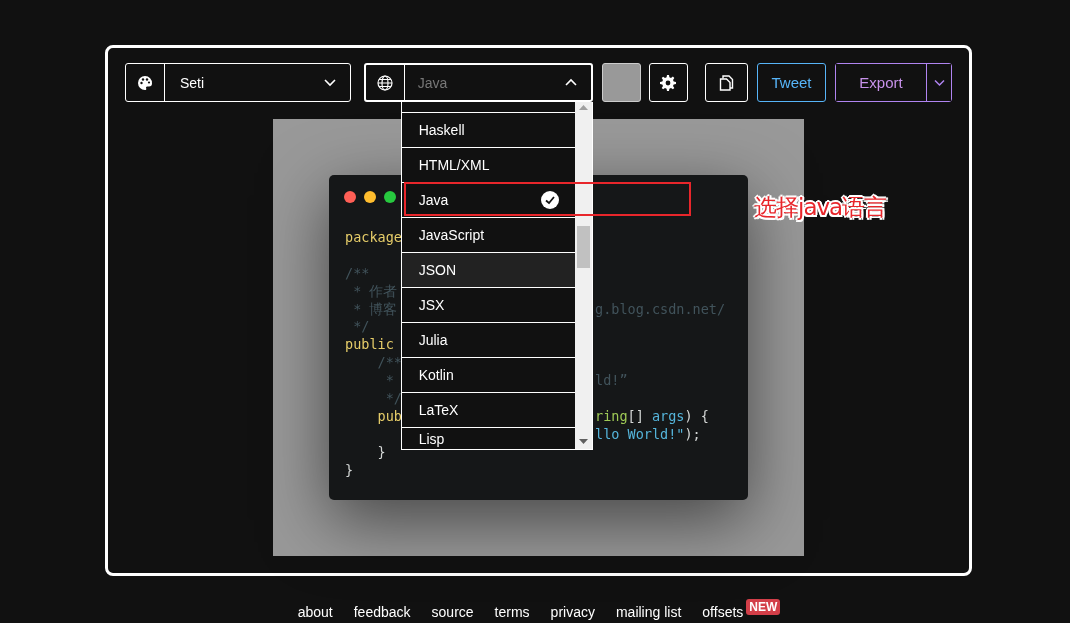  I want to click on code-token: pub, so click(389, 416).